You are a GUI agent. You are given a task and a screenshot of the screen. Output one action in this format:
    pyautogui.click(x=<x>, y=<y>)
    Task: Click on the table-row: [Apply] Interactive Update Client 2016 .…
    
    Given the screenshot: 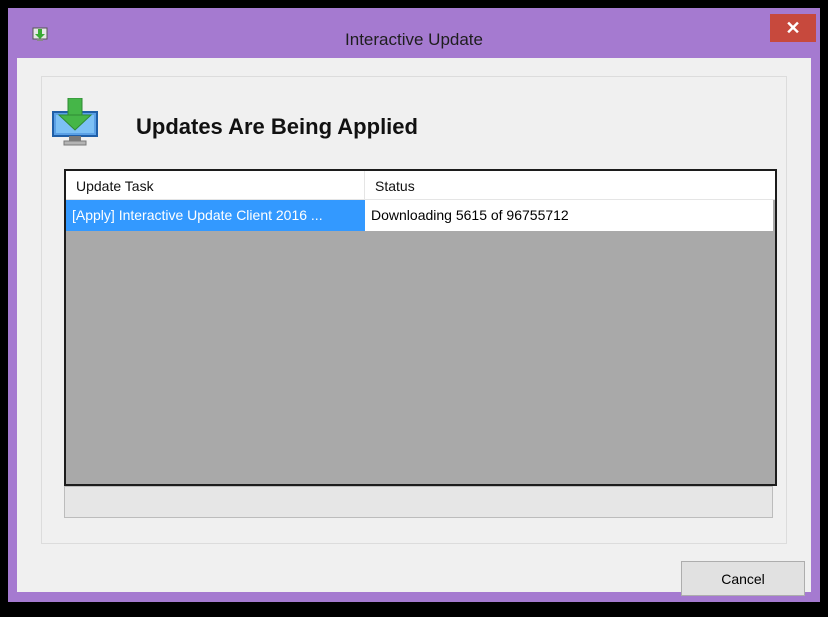 What is the action you would take?
    pyautogui.click(x=419, y=215)
    